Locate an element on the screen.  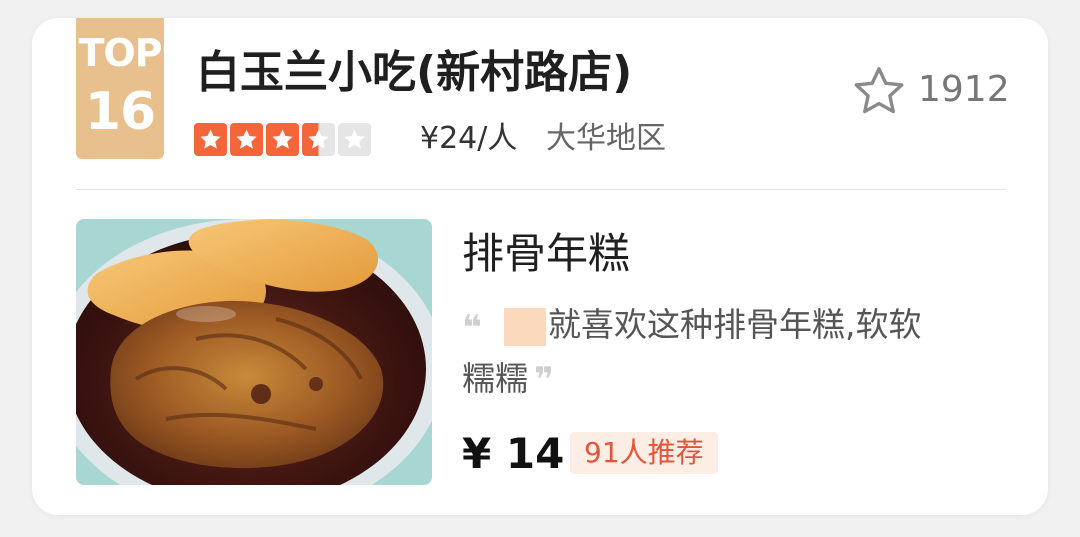
favorite-count: 1912 is located at coordinates (964, 89).